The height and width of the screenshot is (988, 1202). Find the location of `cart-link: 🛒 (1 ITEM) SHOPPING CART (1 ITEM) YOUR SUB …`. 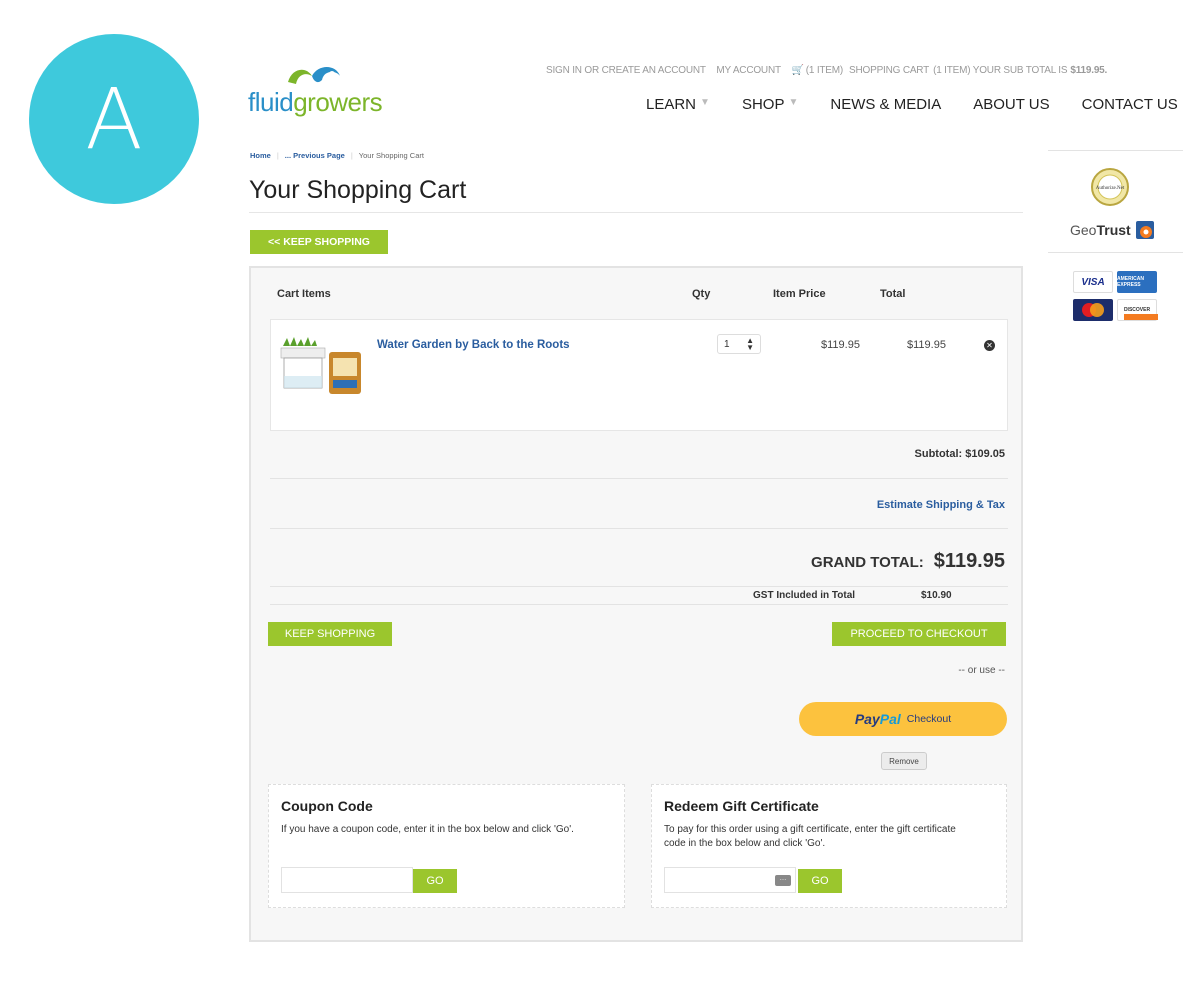

cart-link: 🛒 (1 ITEM) SHOPPING CART (1 ITEM) YOUR SUB … is located at coordinates (949, 70).